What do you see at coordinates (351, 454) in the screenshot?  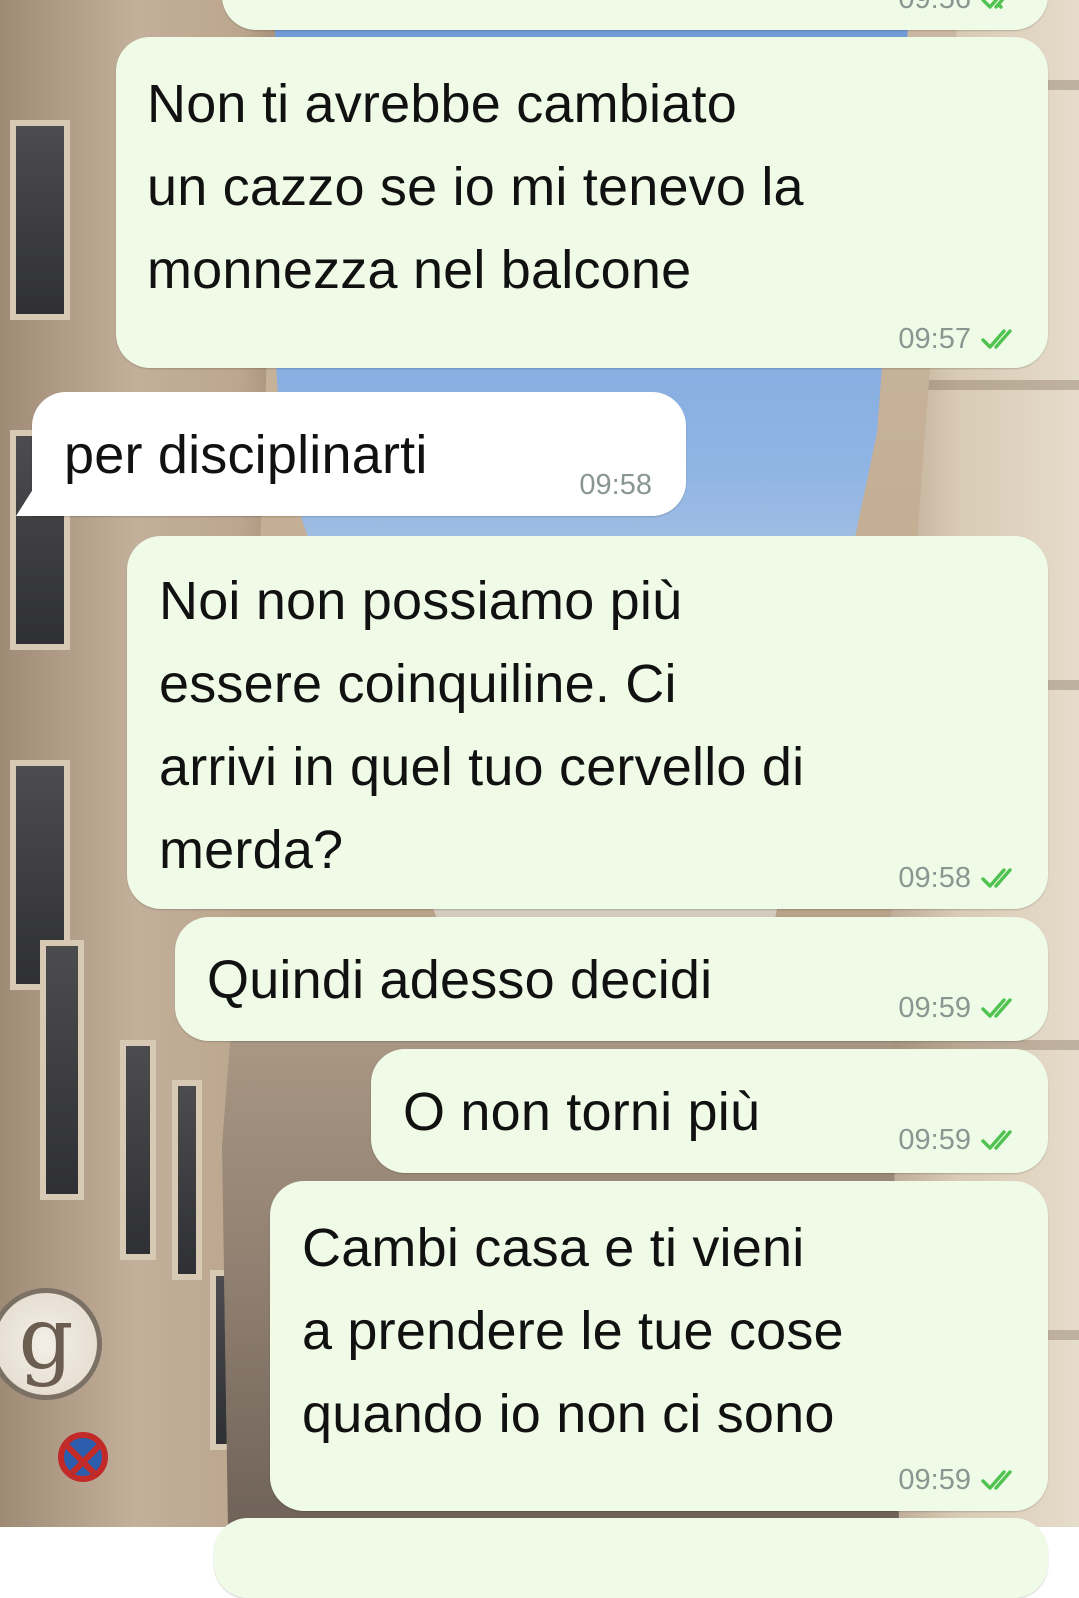 I see `message-bubble-incoming: per disciplinarti 09:58` at bounding box center [351, 454].